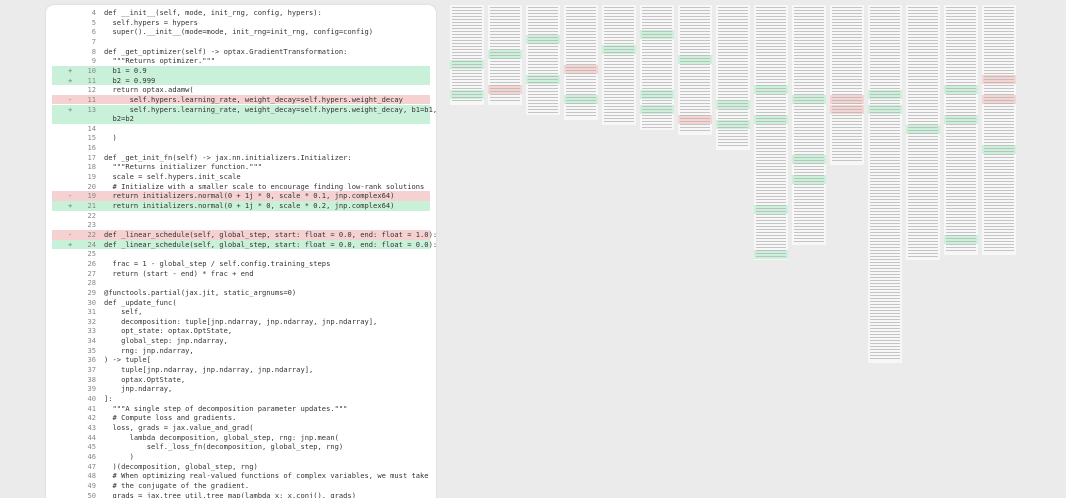 This screenshot has height=498, width=1066. Describe the element at coordinates (140, 302) in the screenshot. I see `code-text: def _update_func(` at that location.